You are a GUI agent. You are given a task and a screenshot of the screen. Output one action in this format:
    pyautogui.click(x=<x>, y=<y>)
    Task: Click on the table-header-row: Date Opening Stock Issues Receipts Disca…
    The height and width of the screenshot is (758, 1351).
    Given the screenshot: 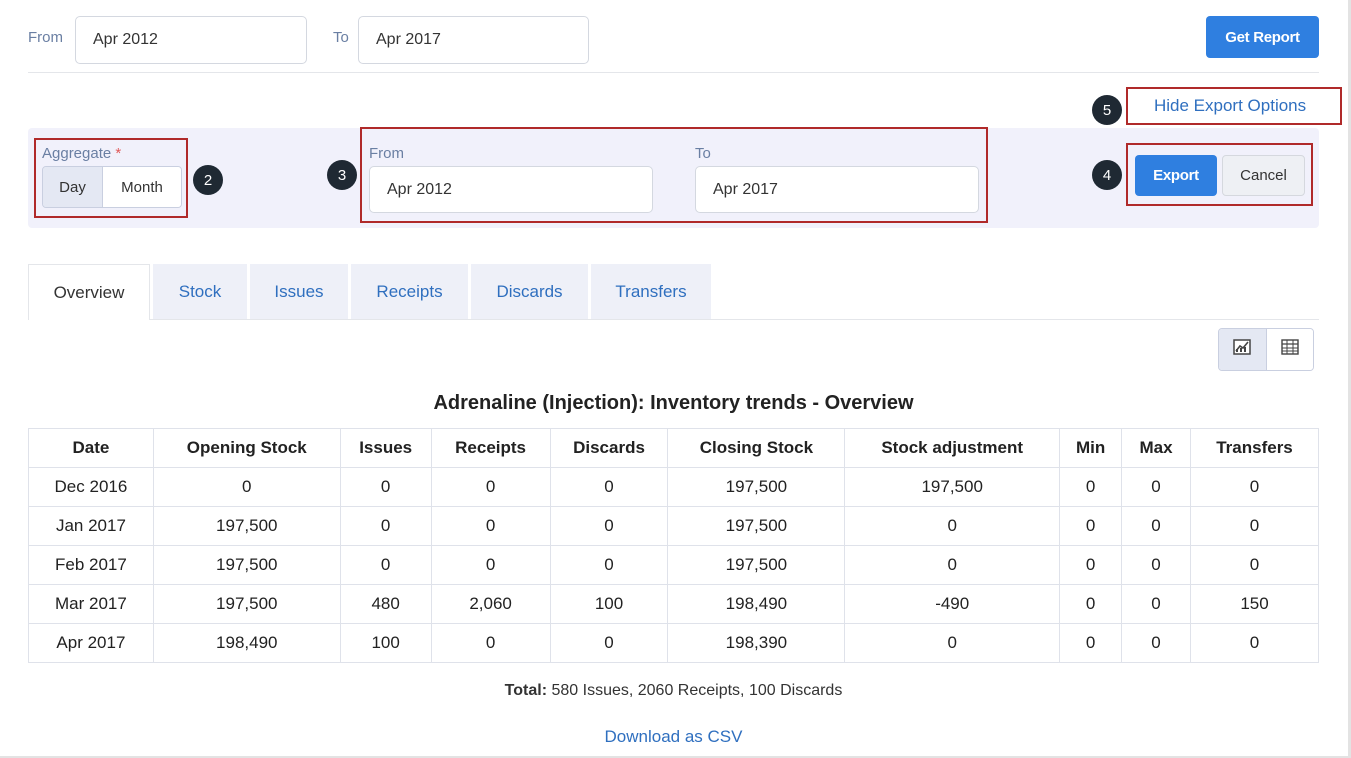 What is the action you would take?
    pyautogui.click(x=673, y=448)
    